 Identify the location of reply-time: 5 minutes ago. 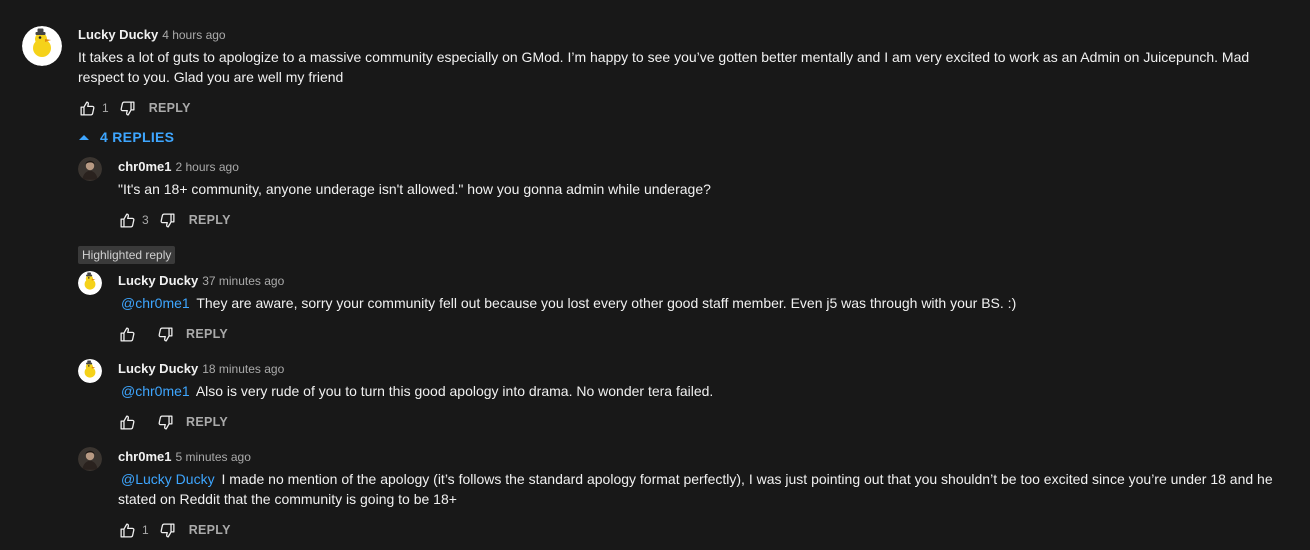
(212, 457).